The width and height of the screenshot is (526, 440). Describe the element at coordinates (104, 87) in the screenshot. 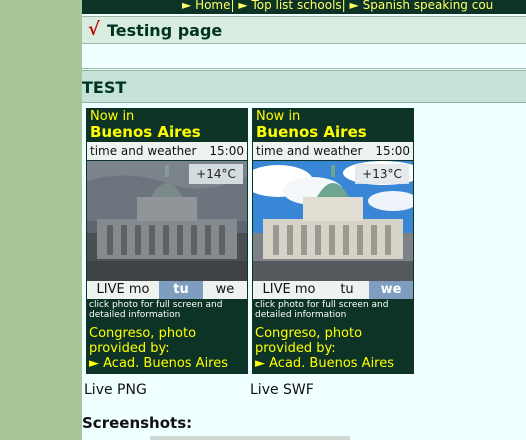

I see `section-title: TEST` at that location.